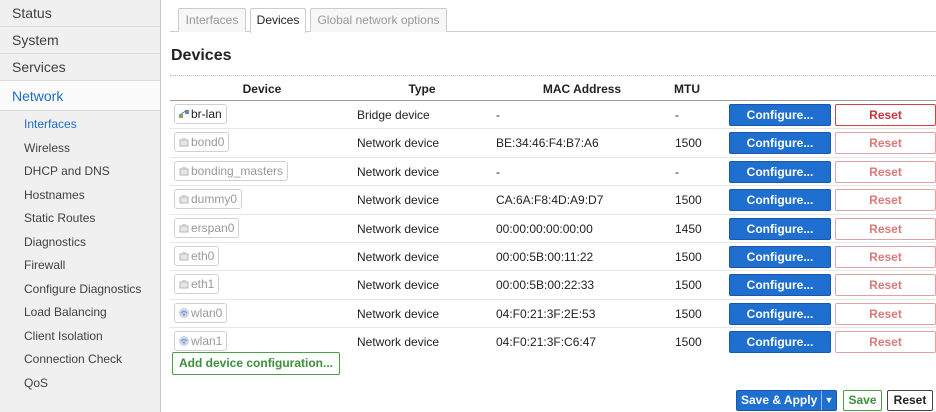 Image resolution: width=936 pixels, height=412 pixels. Describe the element at coordinates (545, 257) in the screenshot. I see `device-mac: 00:00:5B:00:11:22` at that location.